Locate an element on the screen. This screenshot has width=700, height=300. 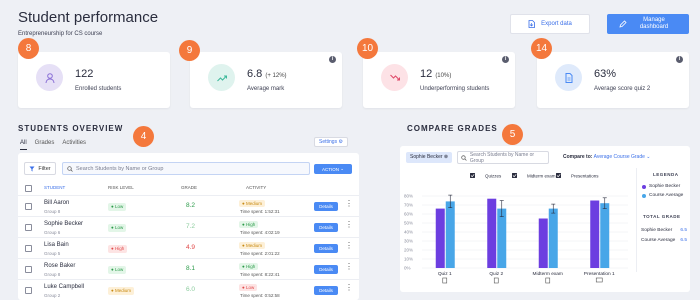
student-name: Rose Baker is located at coordinates (60, 266).